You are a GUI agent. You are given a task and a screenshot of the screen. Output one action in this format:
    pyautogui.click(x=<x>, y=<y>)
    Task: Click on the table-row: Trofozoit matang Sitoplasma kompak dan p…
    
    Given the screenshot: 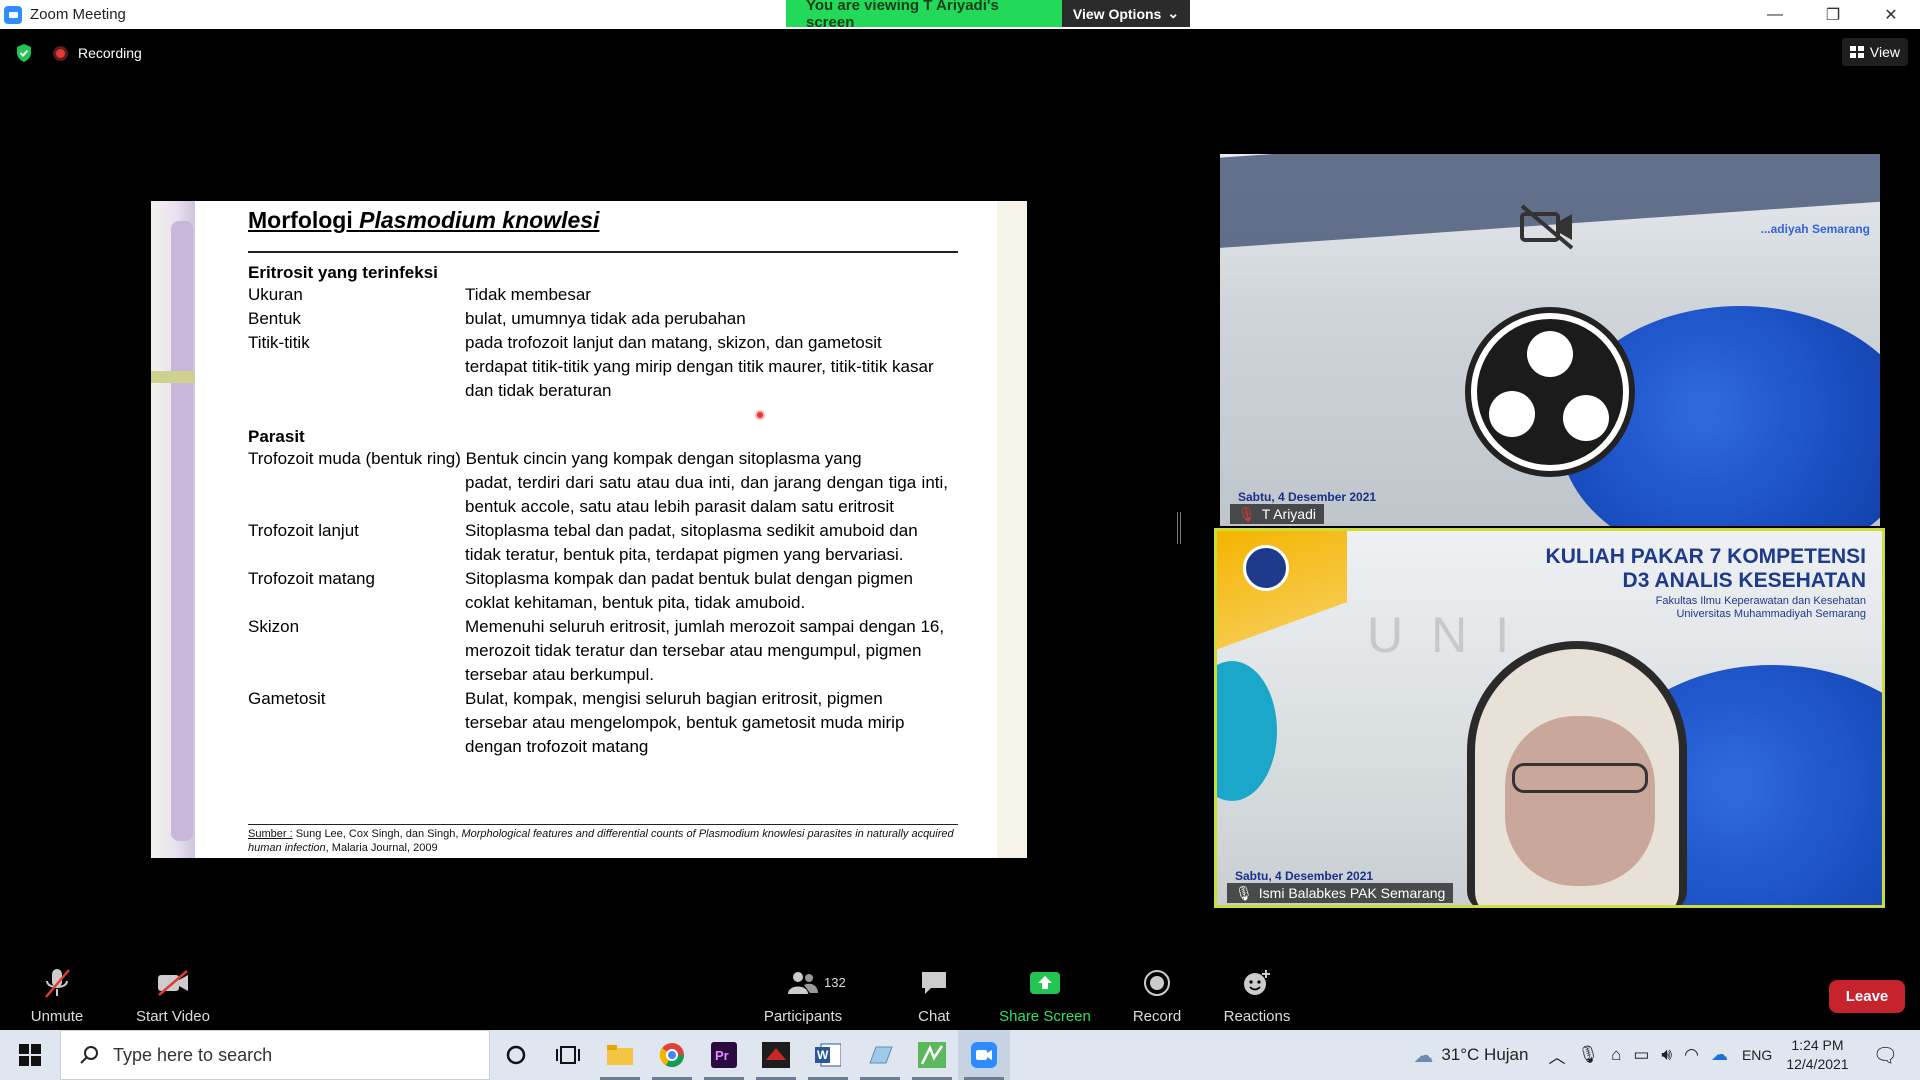 What is the action you would take?
    pyautogui.click(x=598, y=591)
    